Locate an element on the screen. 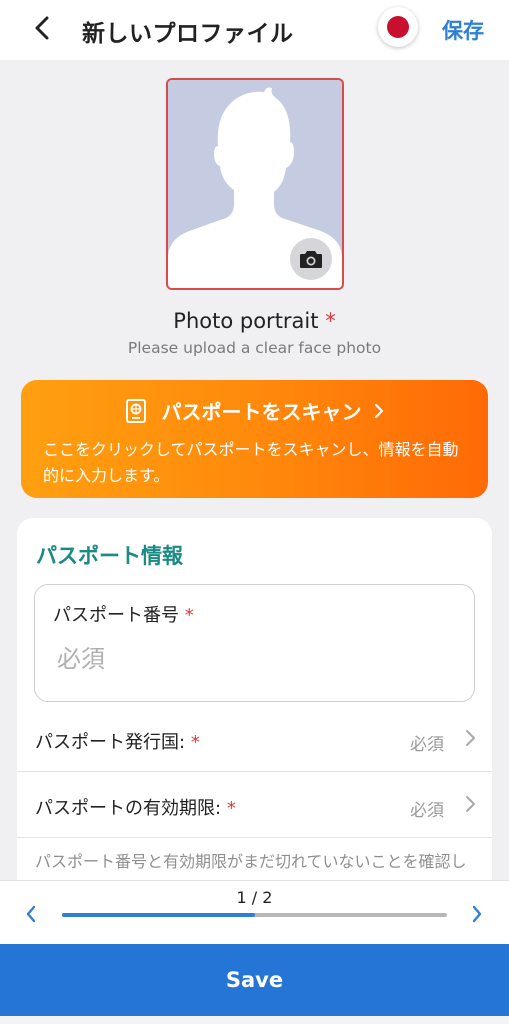  camera-button is located at coordinates (311, 259).